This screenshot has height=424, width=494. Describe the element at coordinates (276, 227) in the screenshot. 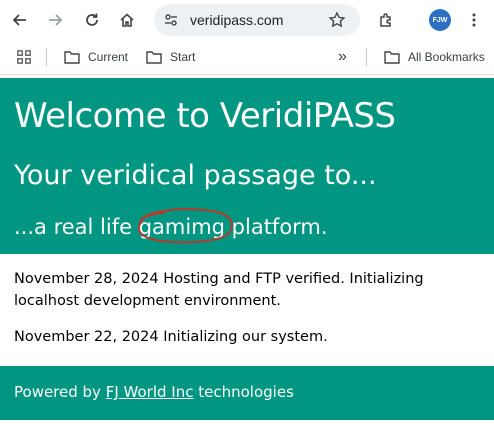

I see `tagline-suffix: platform.` at that location.